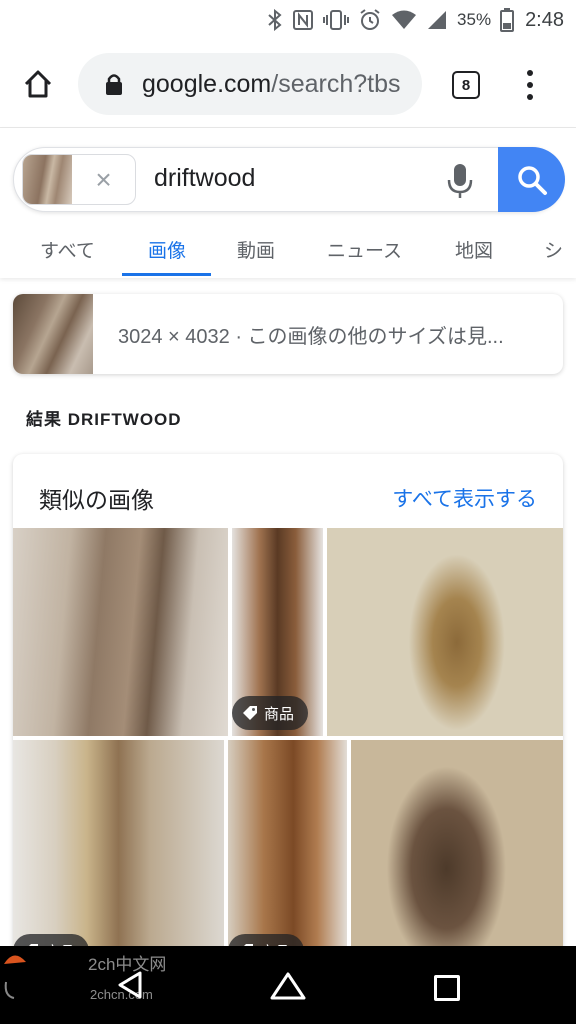 This screenshot has width=576, height=1024. I want to click on watermark-logo-icon, so click(15, 977).